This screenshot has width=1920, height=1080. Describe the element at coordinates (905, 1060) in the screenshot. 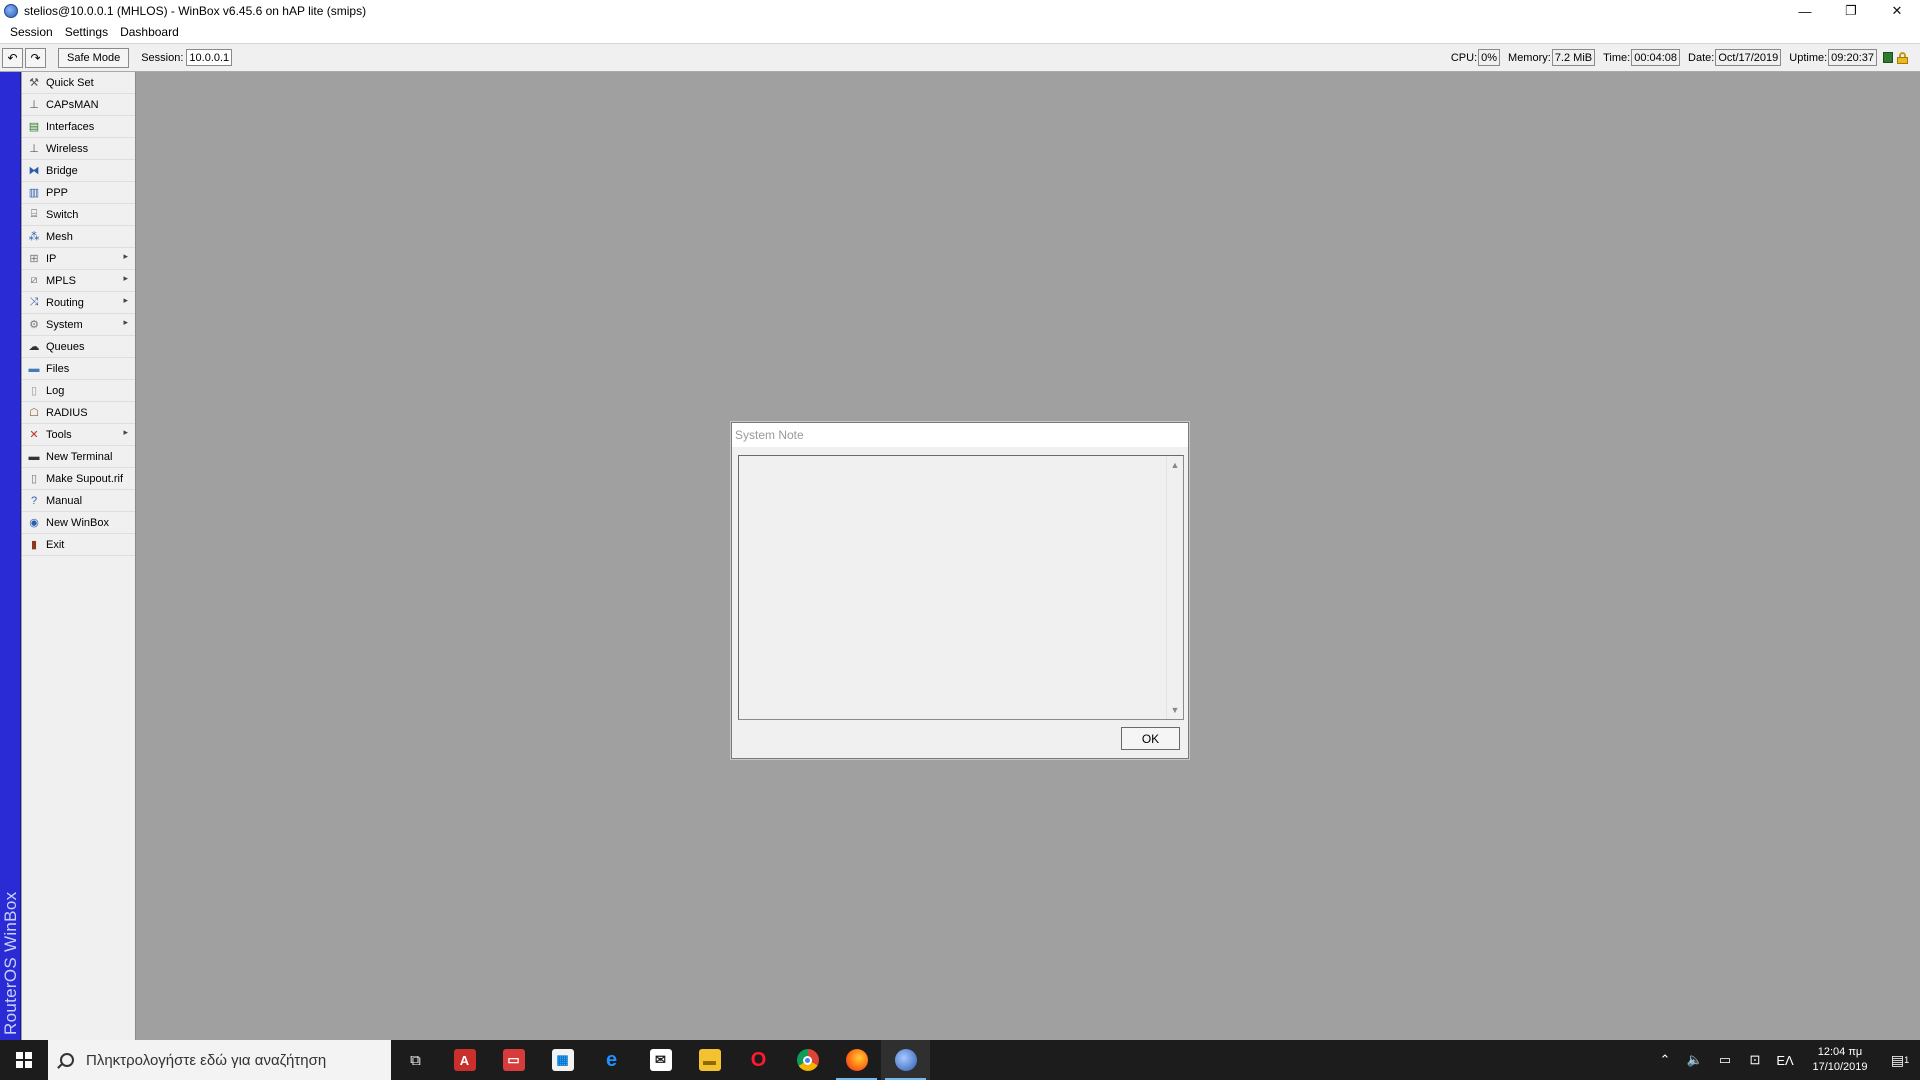

I see `taskbar-app-winbox` at that location.